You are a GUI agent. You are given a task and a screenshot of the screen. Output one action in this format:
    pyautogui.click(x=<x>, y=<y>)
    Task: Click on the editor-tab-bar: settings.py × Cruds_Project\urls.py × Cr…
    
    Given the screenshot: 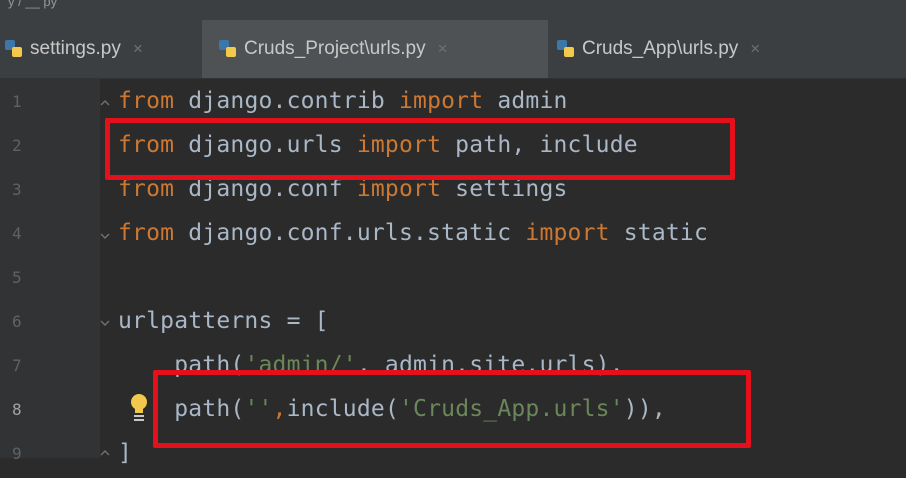 What is the action you would take?
    pyautogui.click(x=453, y=49)
    